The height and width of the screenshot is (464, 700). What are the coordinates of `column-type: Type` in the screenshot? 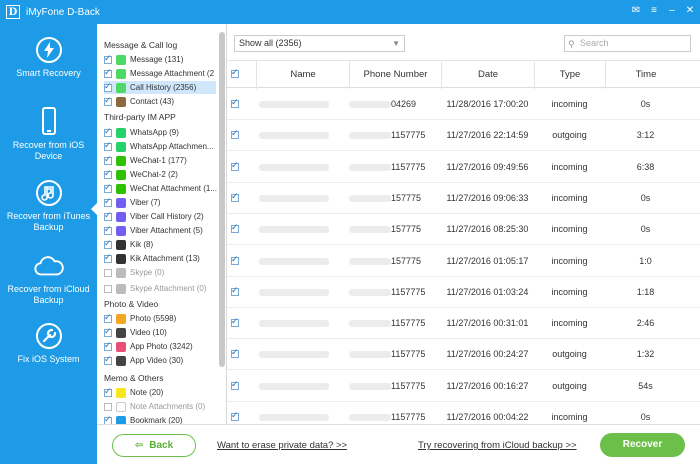 It's located at (569, 75).